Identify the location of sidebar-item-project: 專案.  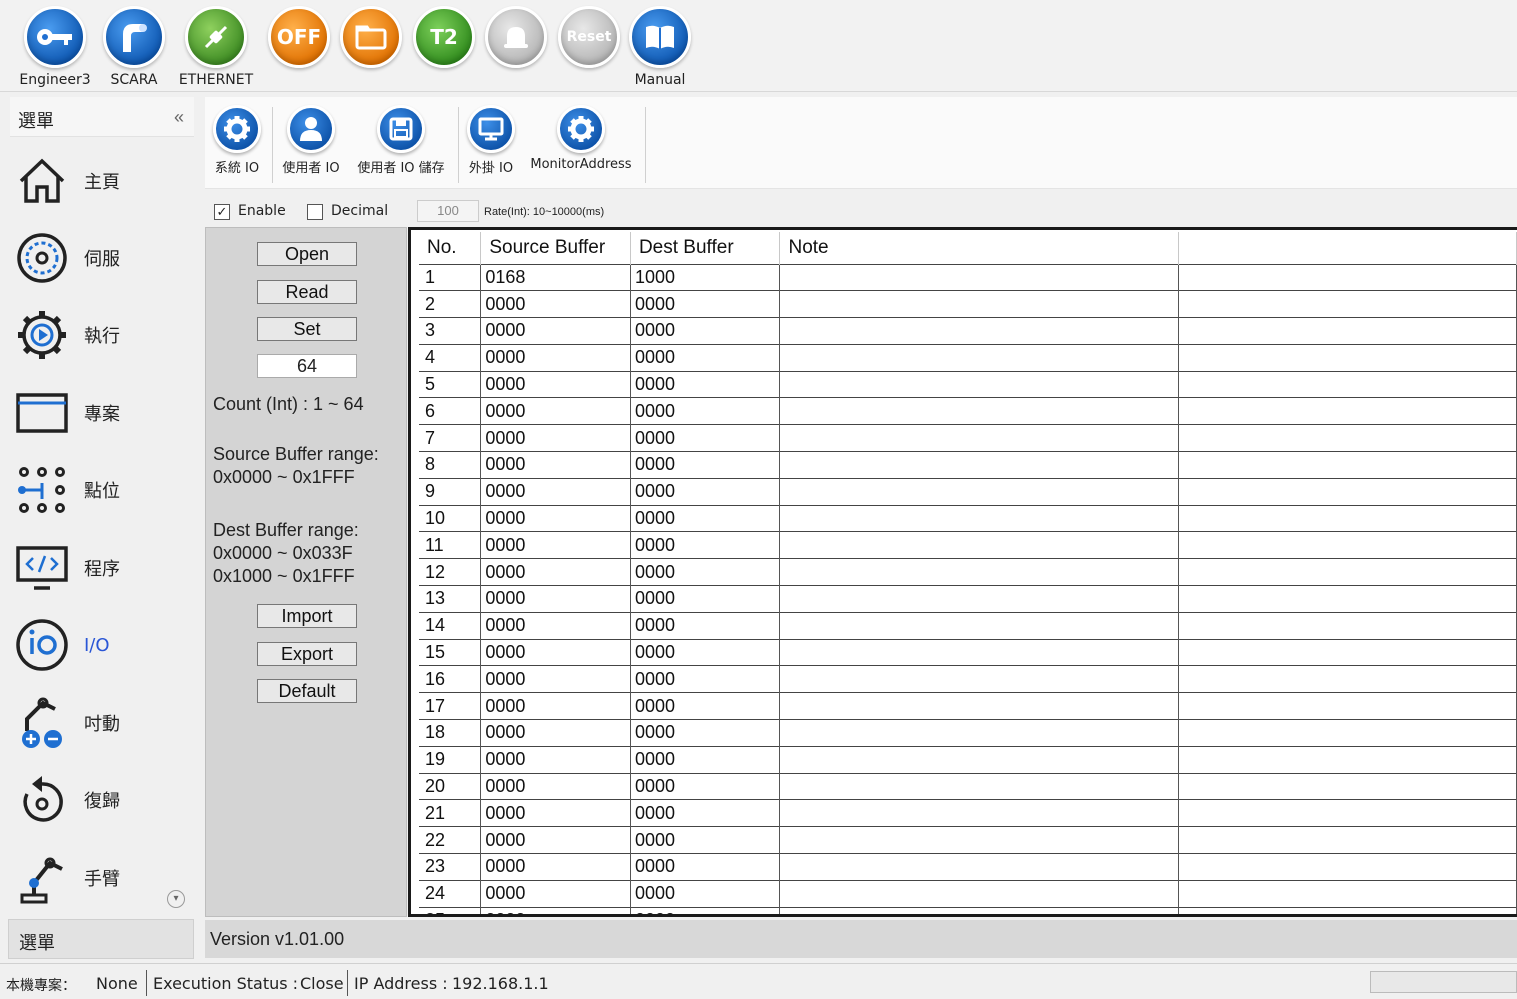
(102, 413).